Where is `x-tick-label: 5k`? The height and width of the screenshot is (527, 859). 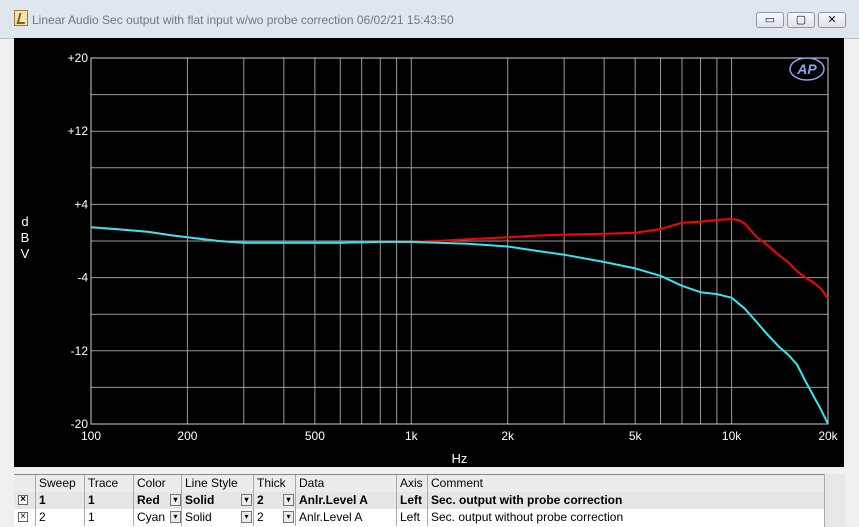
x-tick-label: 5k is located at coordinates (636, 436).